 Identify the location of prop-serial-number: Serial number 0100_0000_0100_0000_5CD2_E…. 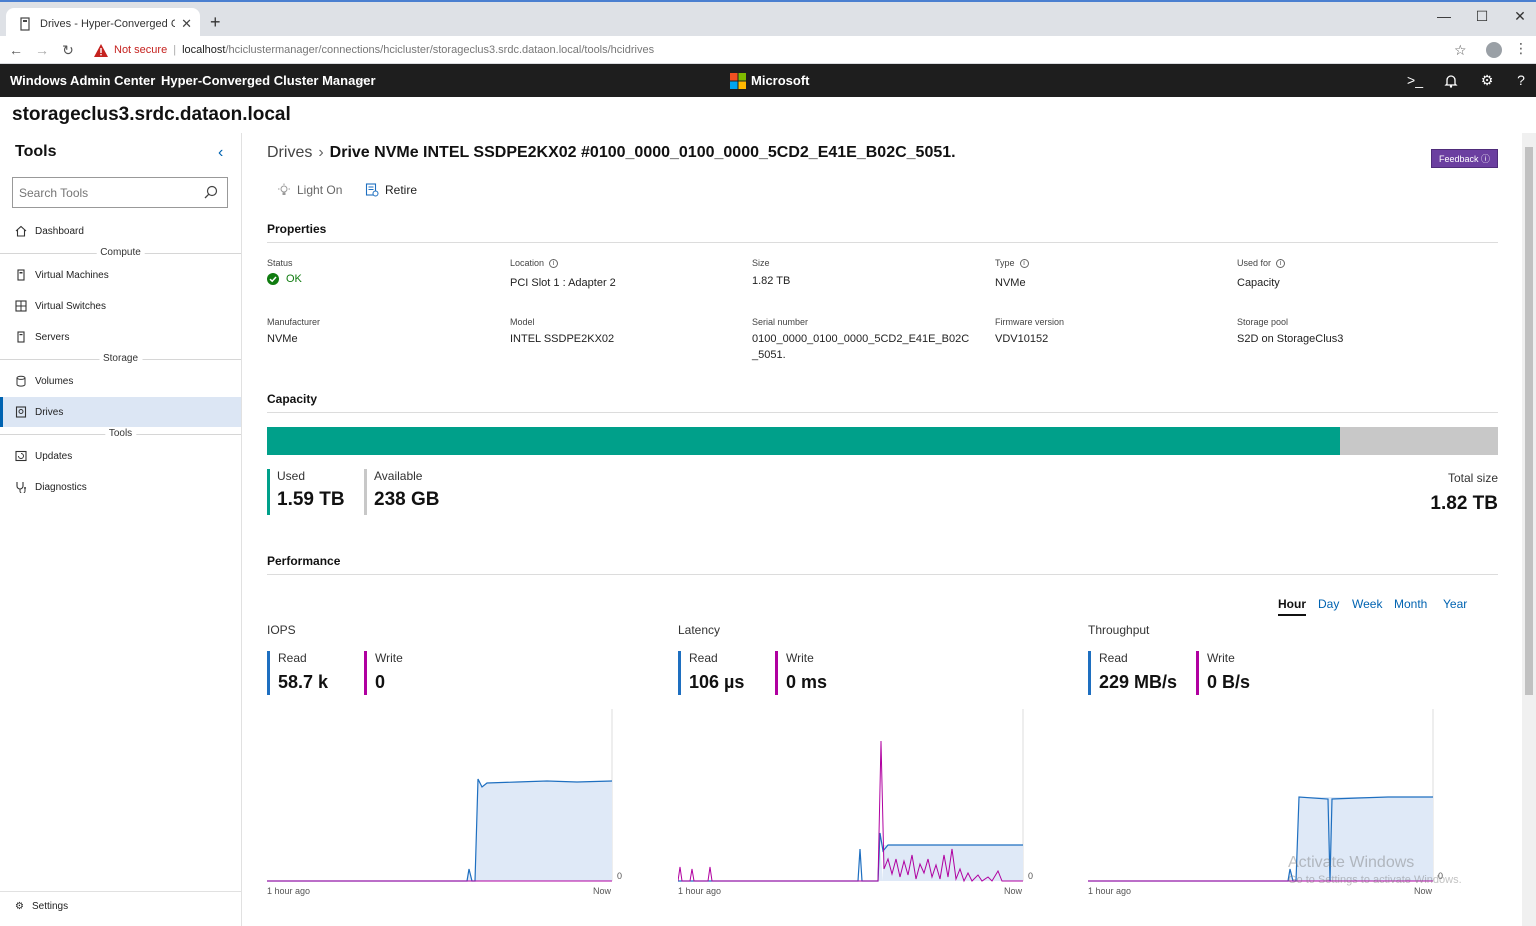
(861, 340).